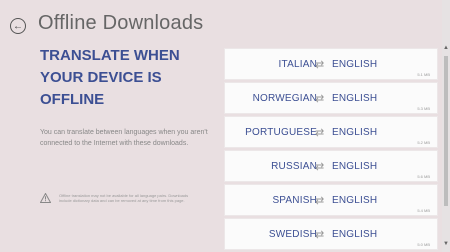 The image size is (450, 252). I want to click on download-row: RUSSIAN ⇄ ENGLISH 5.6 MB, so click(331, 166).